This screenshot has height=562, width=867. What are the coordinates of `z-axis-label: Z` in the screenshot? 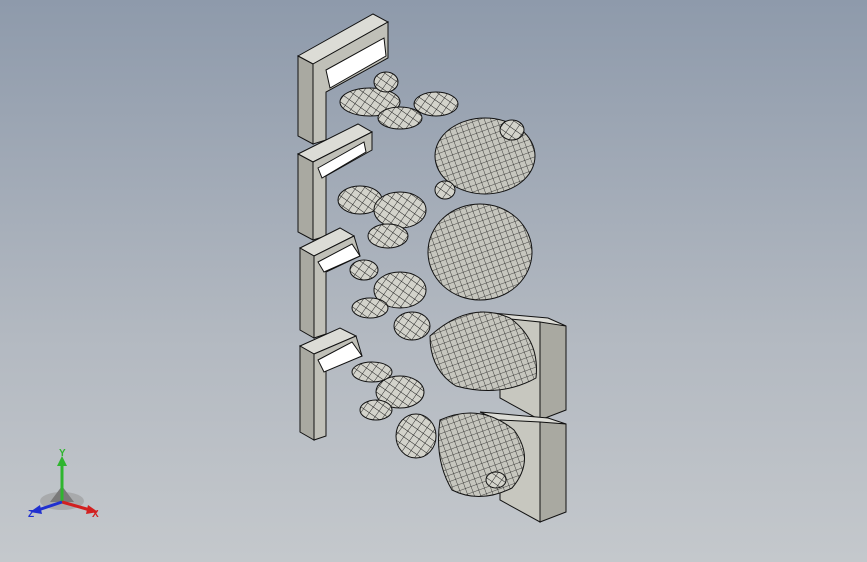 It's located at (31, 514).